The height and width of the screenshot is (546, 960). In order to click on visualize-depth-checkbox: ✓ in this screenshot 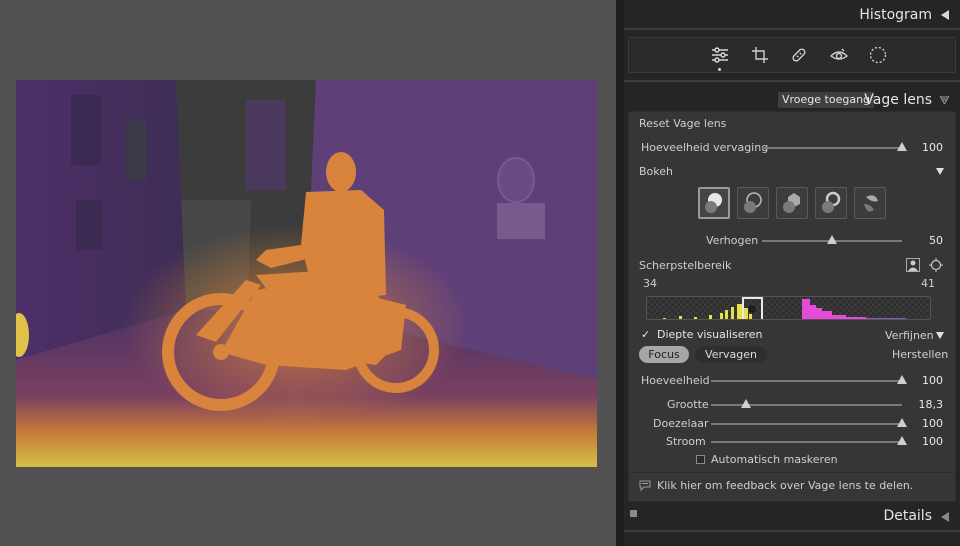, I will do `click(645, 334)`.